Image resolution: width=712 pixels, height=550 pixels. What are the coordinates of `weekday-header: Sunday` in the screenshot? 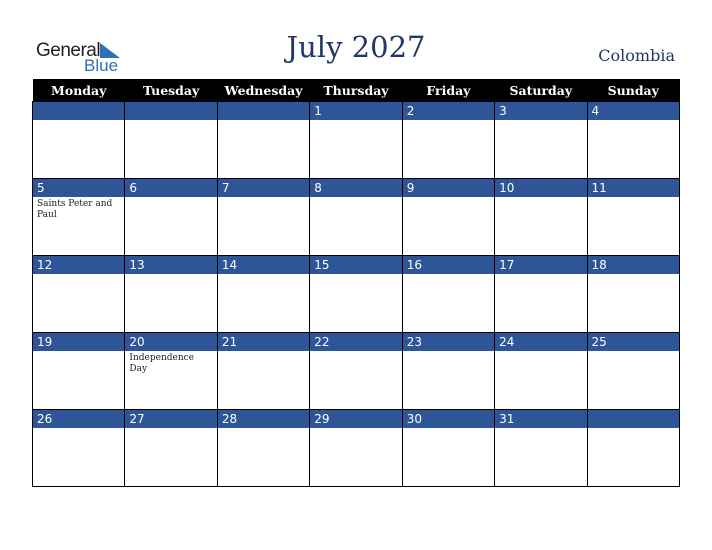 It's located at (633, 90).